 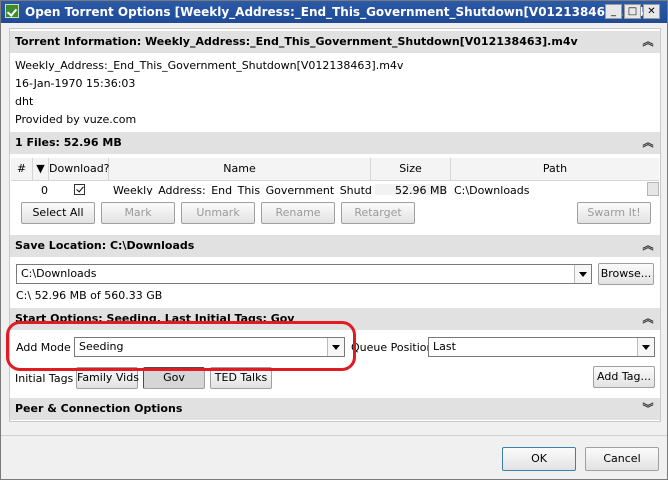 What do you see at coordinates (58, 213) in the screenshot?
I see `select-all-button: Select All` at bounding box center [58, 213].